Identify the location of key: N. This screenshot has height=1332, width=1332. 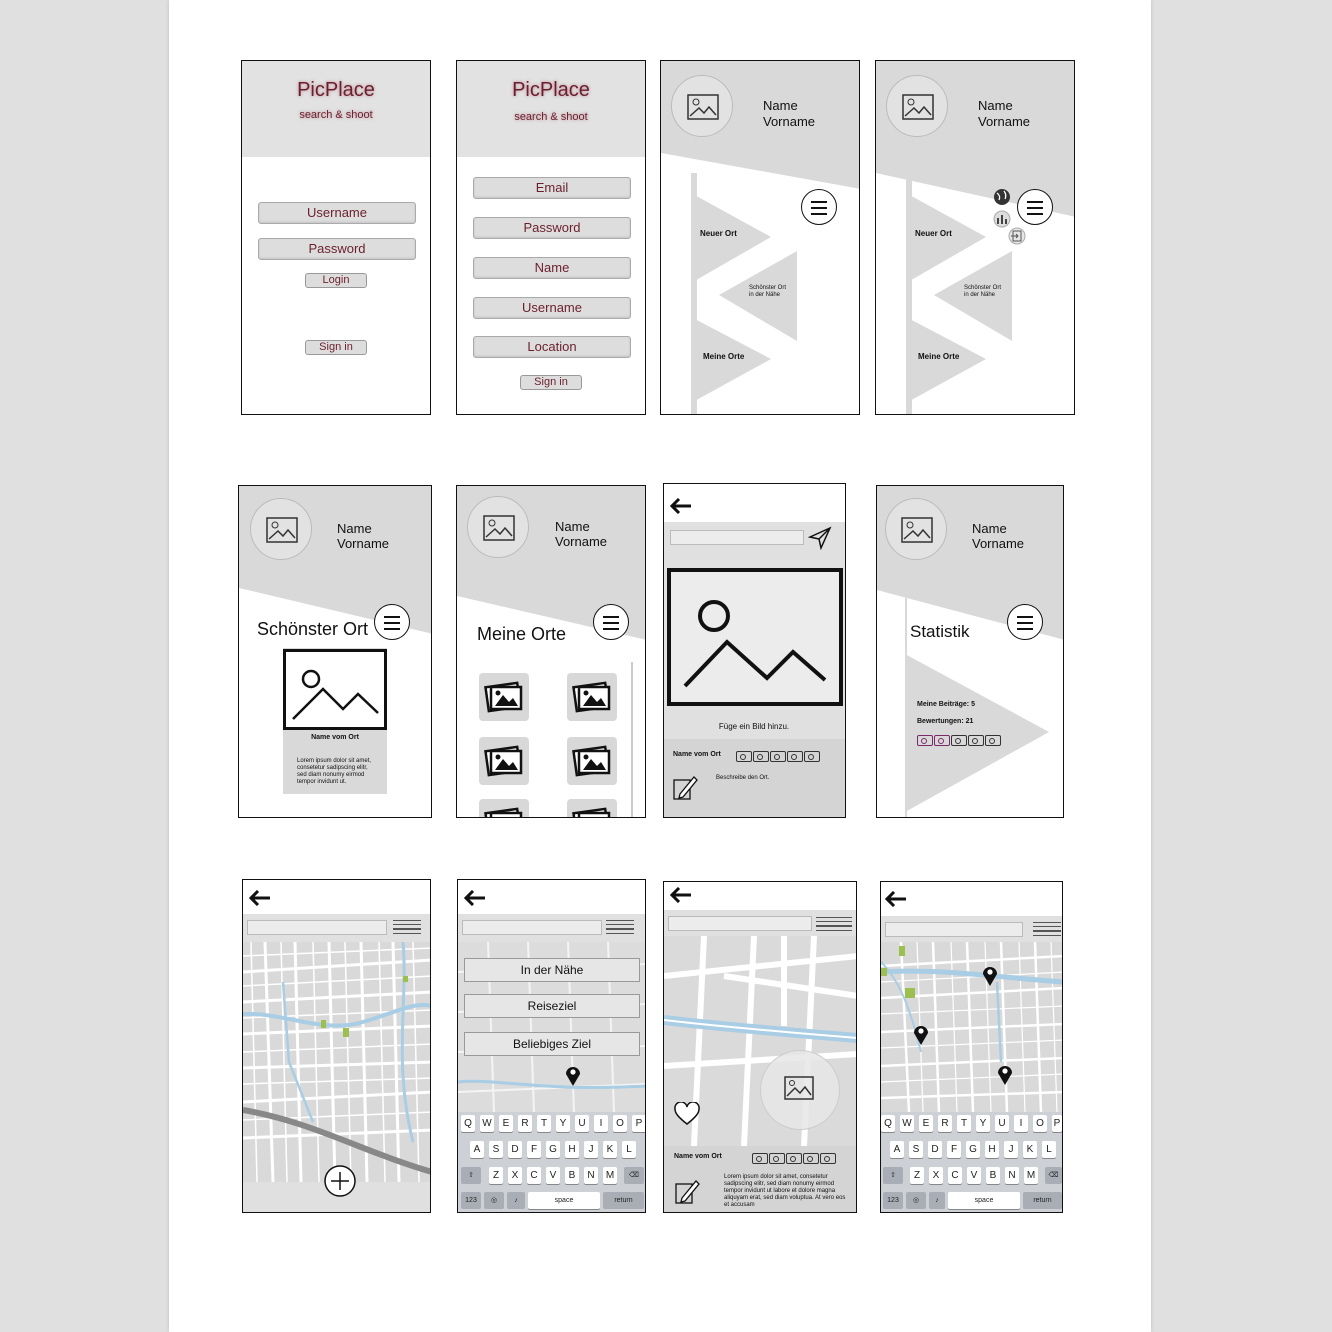
(1012, 1175).